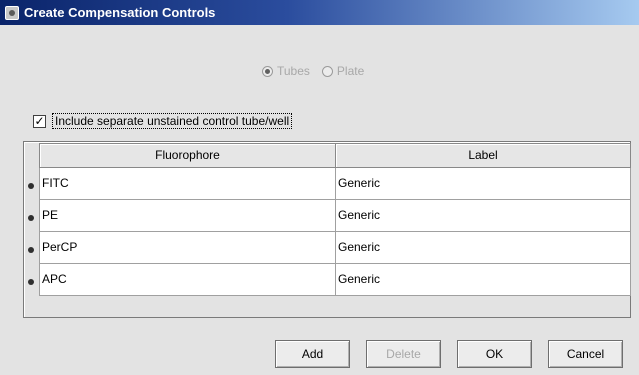  What do you see at coordinates (403, 354) in the screenshot?
I see `delete-button: Delete` at bounding box center [403, 354].